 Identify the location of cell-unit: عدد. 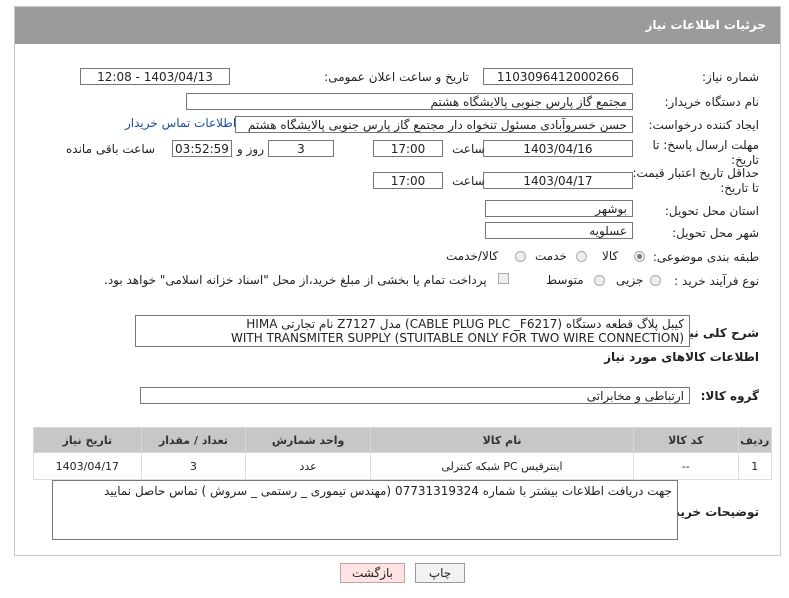
(308, 466).